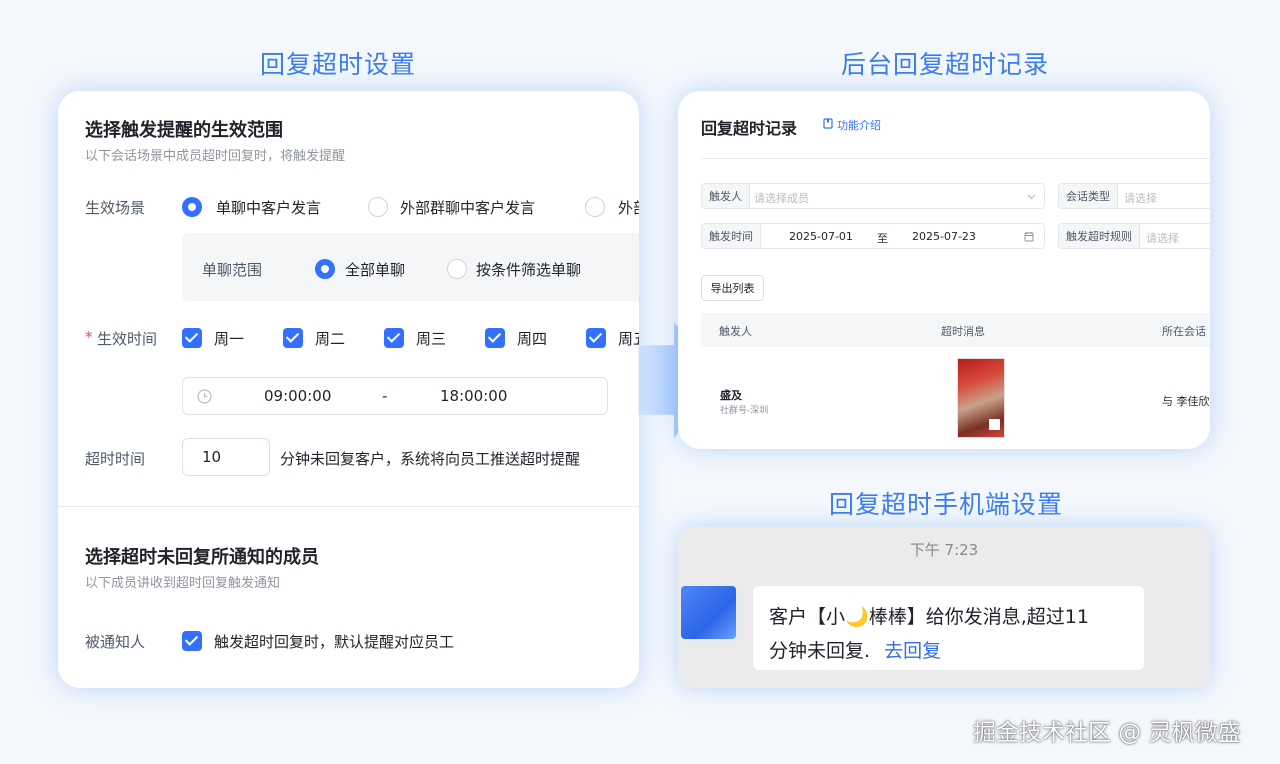 Image resolution: width=1280 pixels, height=764 pixels. What do you see at coordinates (946, 504) in the screenshot?
I see `right-bottom-section-title: 回复超时手机端设置` at bounding box center [946, 504].